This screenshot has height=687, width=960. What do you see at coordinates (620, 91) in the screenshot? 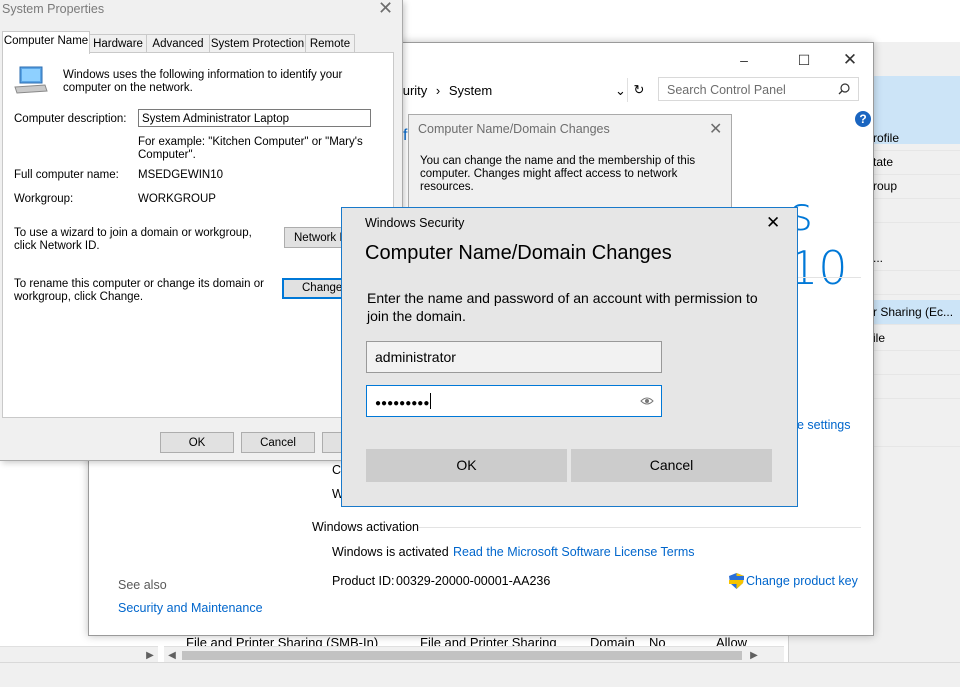
I see `chevron-down-icon: ⌄` at bounding box center [620, 91].